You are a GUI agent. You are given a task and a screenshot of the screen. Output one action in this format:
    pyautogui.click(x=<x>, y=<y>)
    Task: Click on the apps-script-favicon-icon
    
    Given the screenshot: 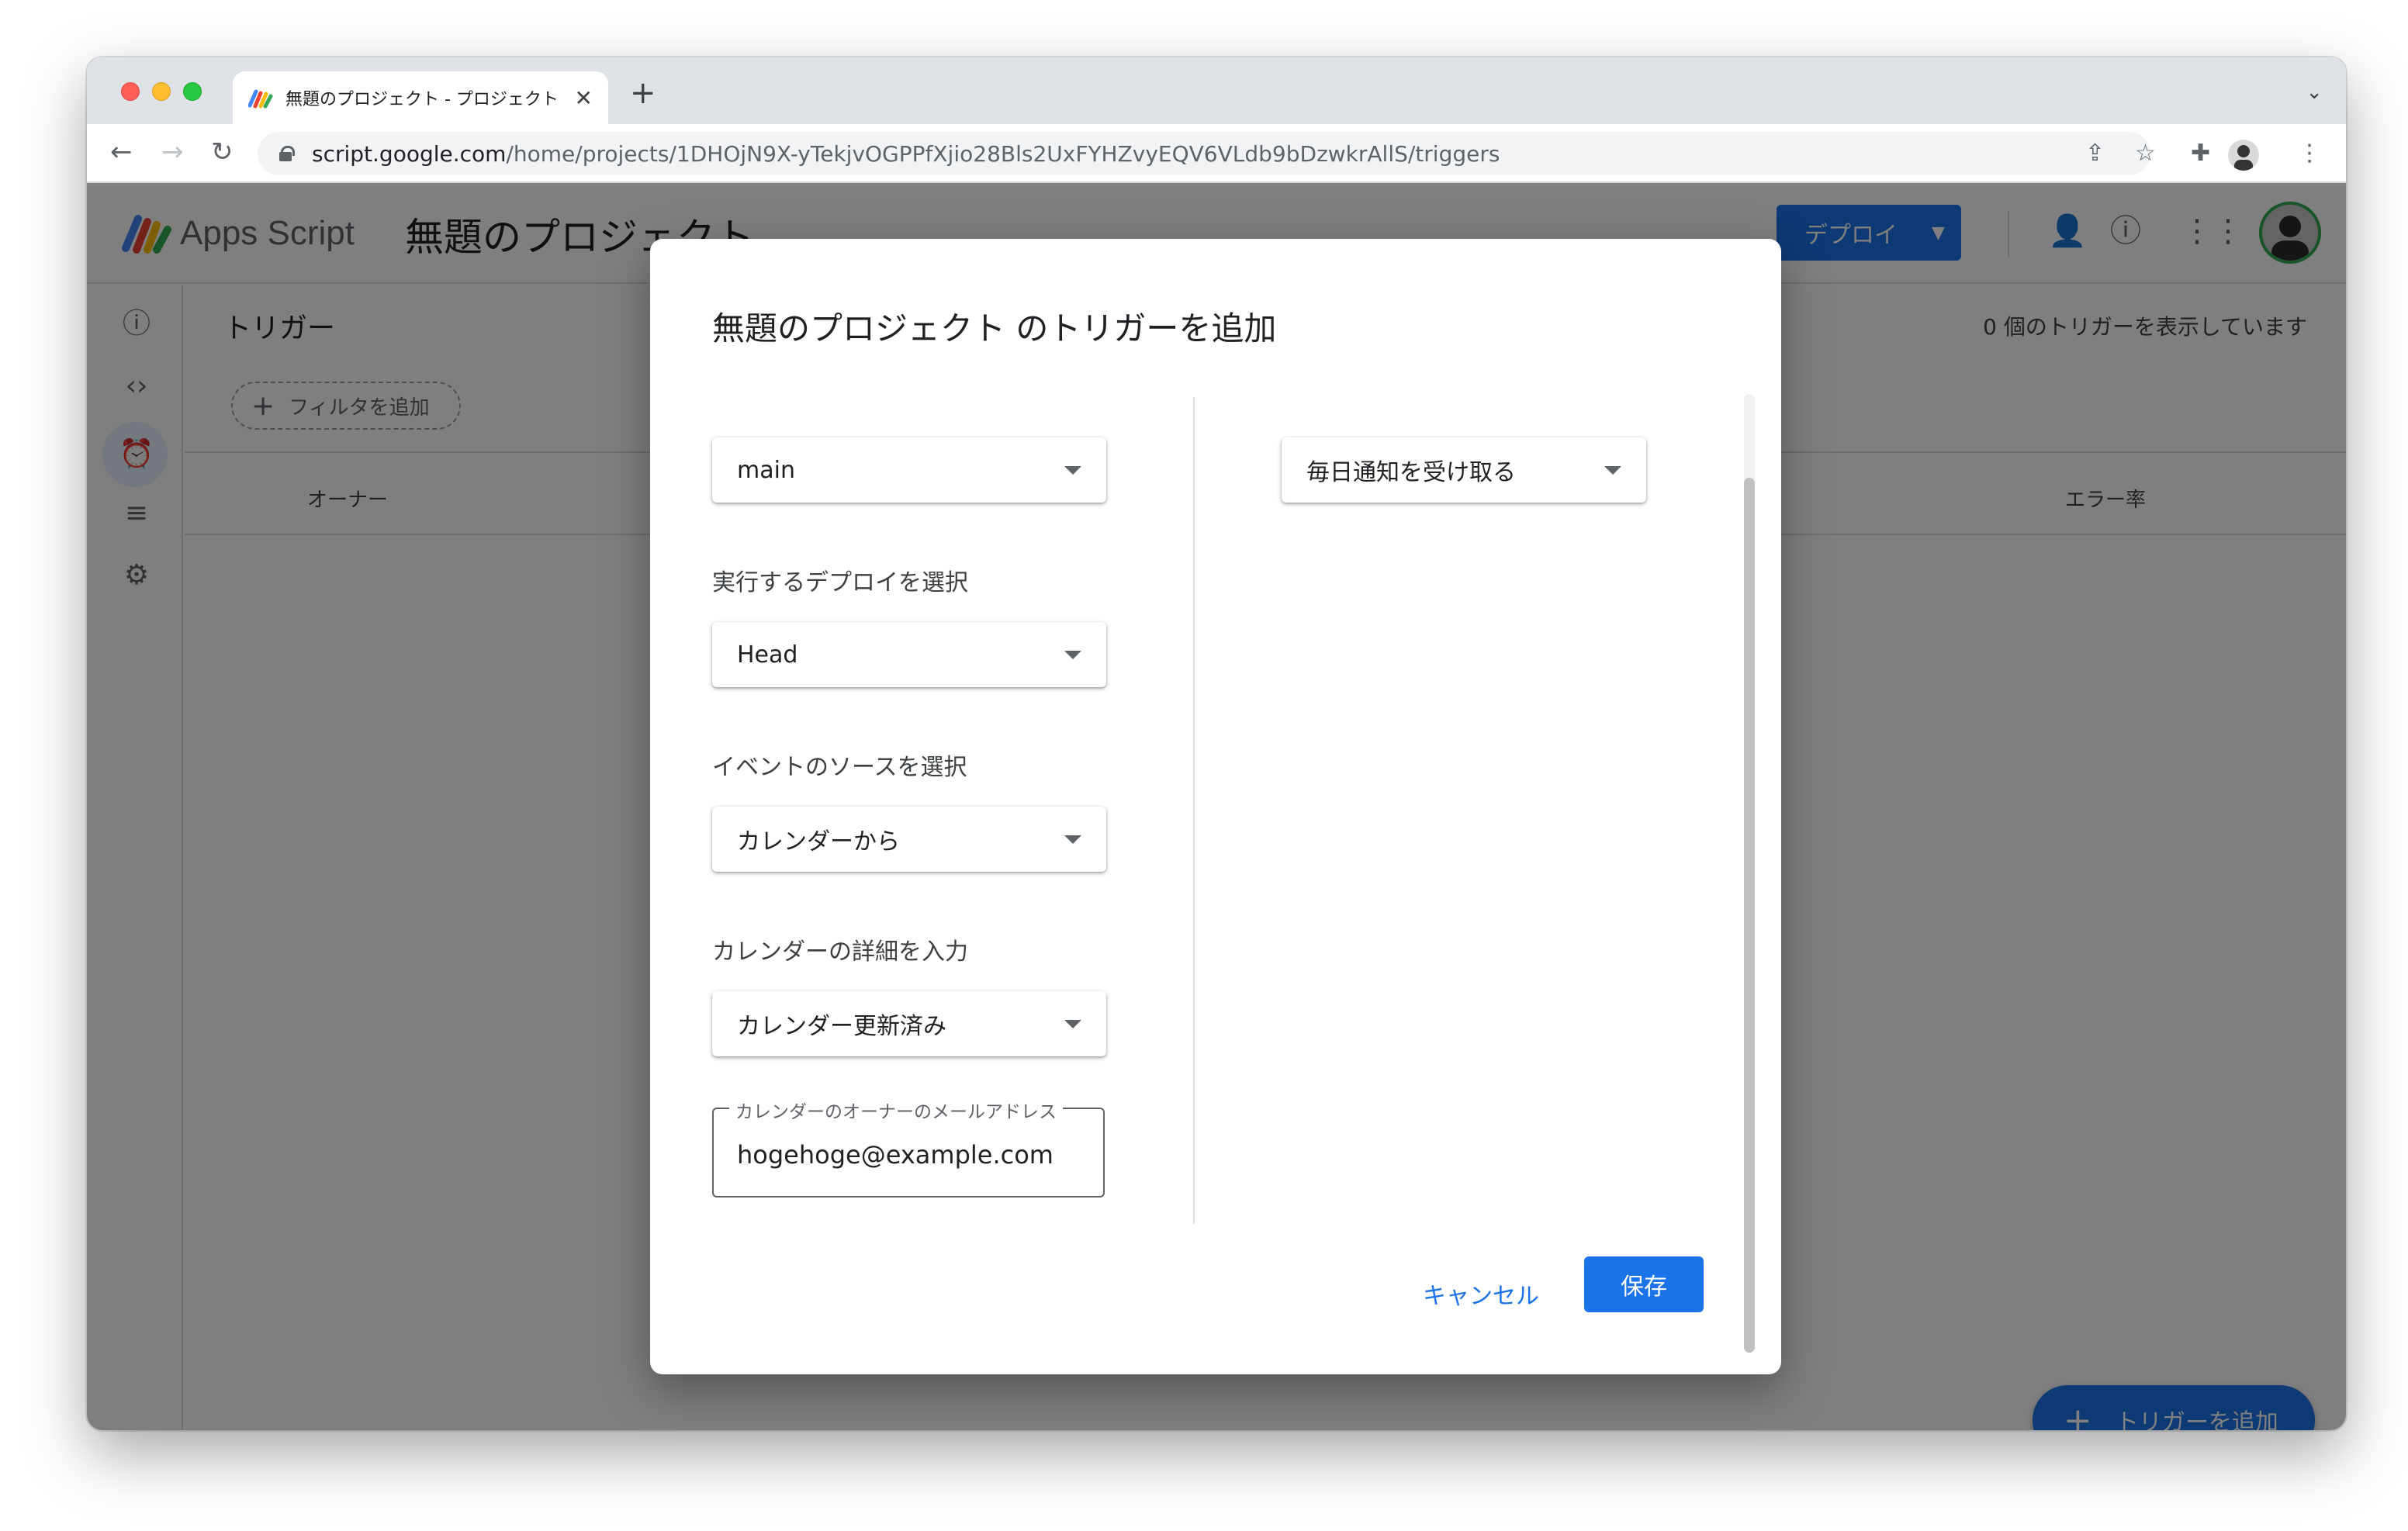 What is the action you would take?
    pyautogui.click(x=260, y=99)
    